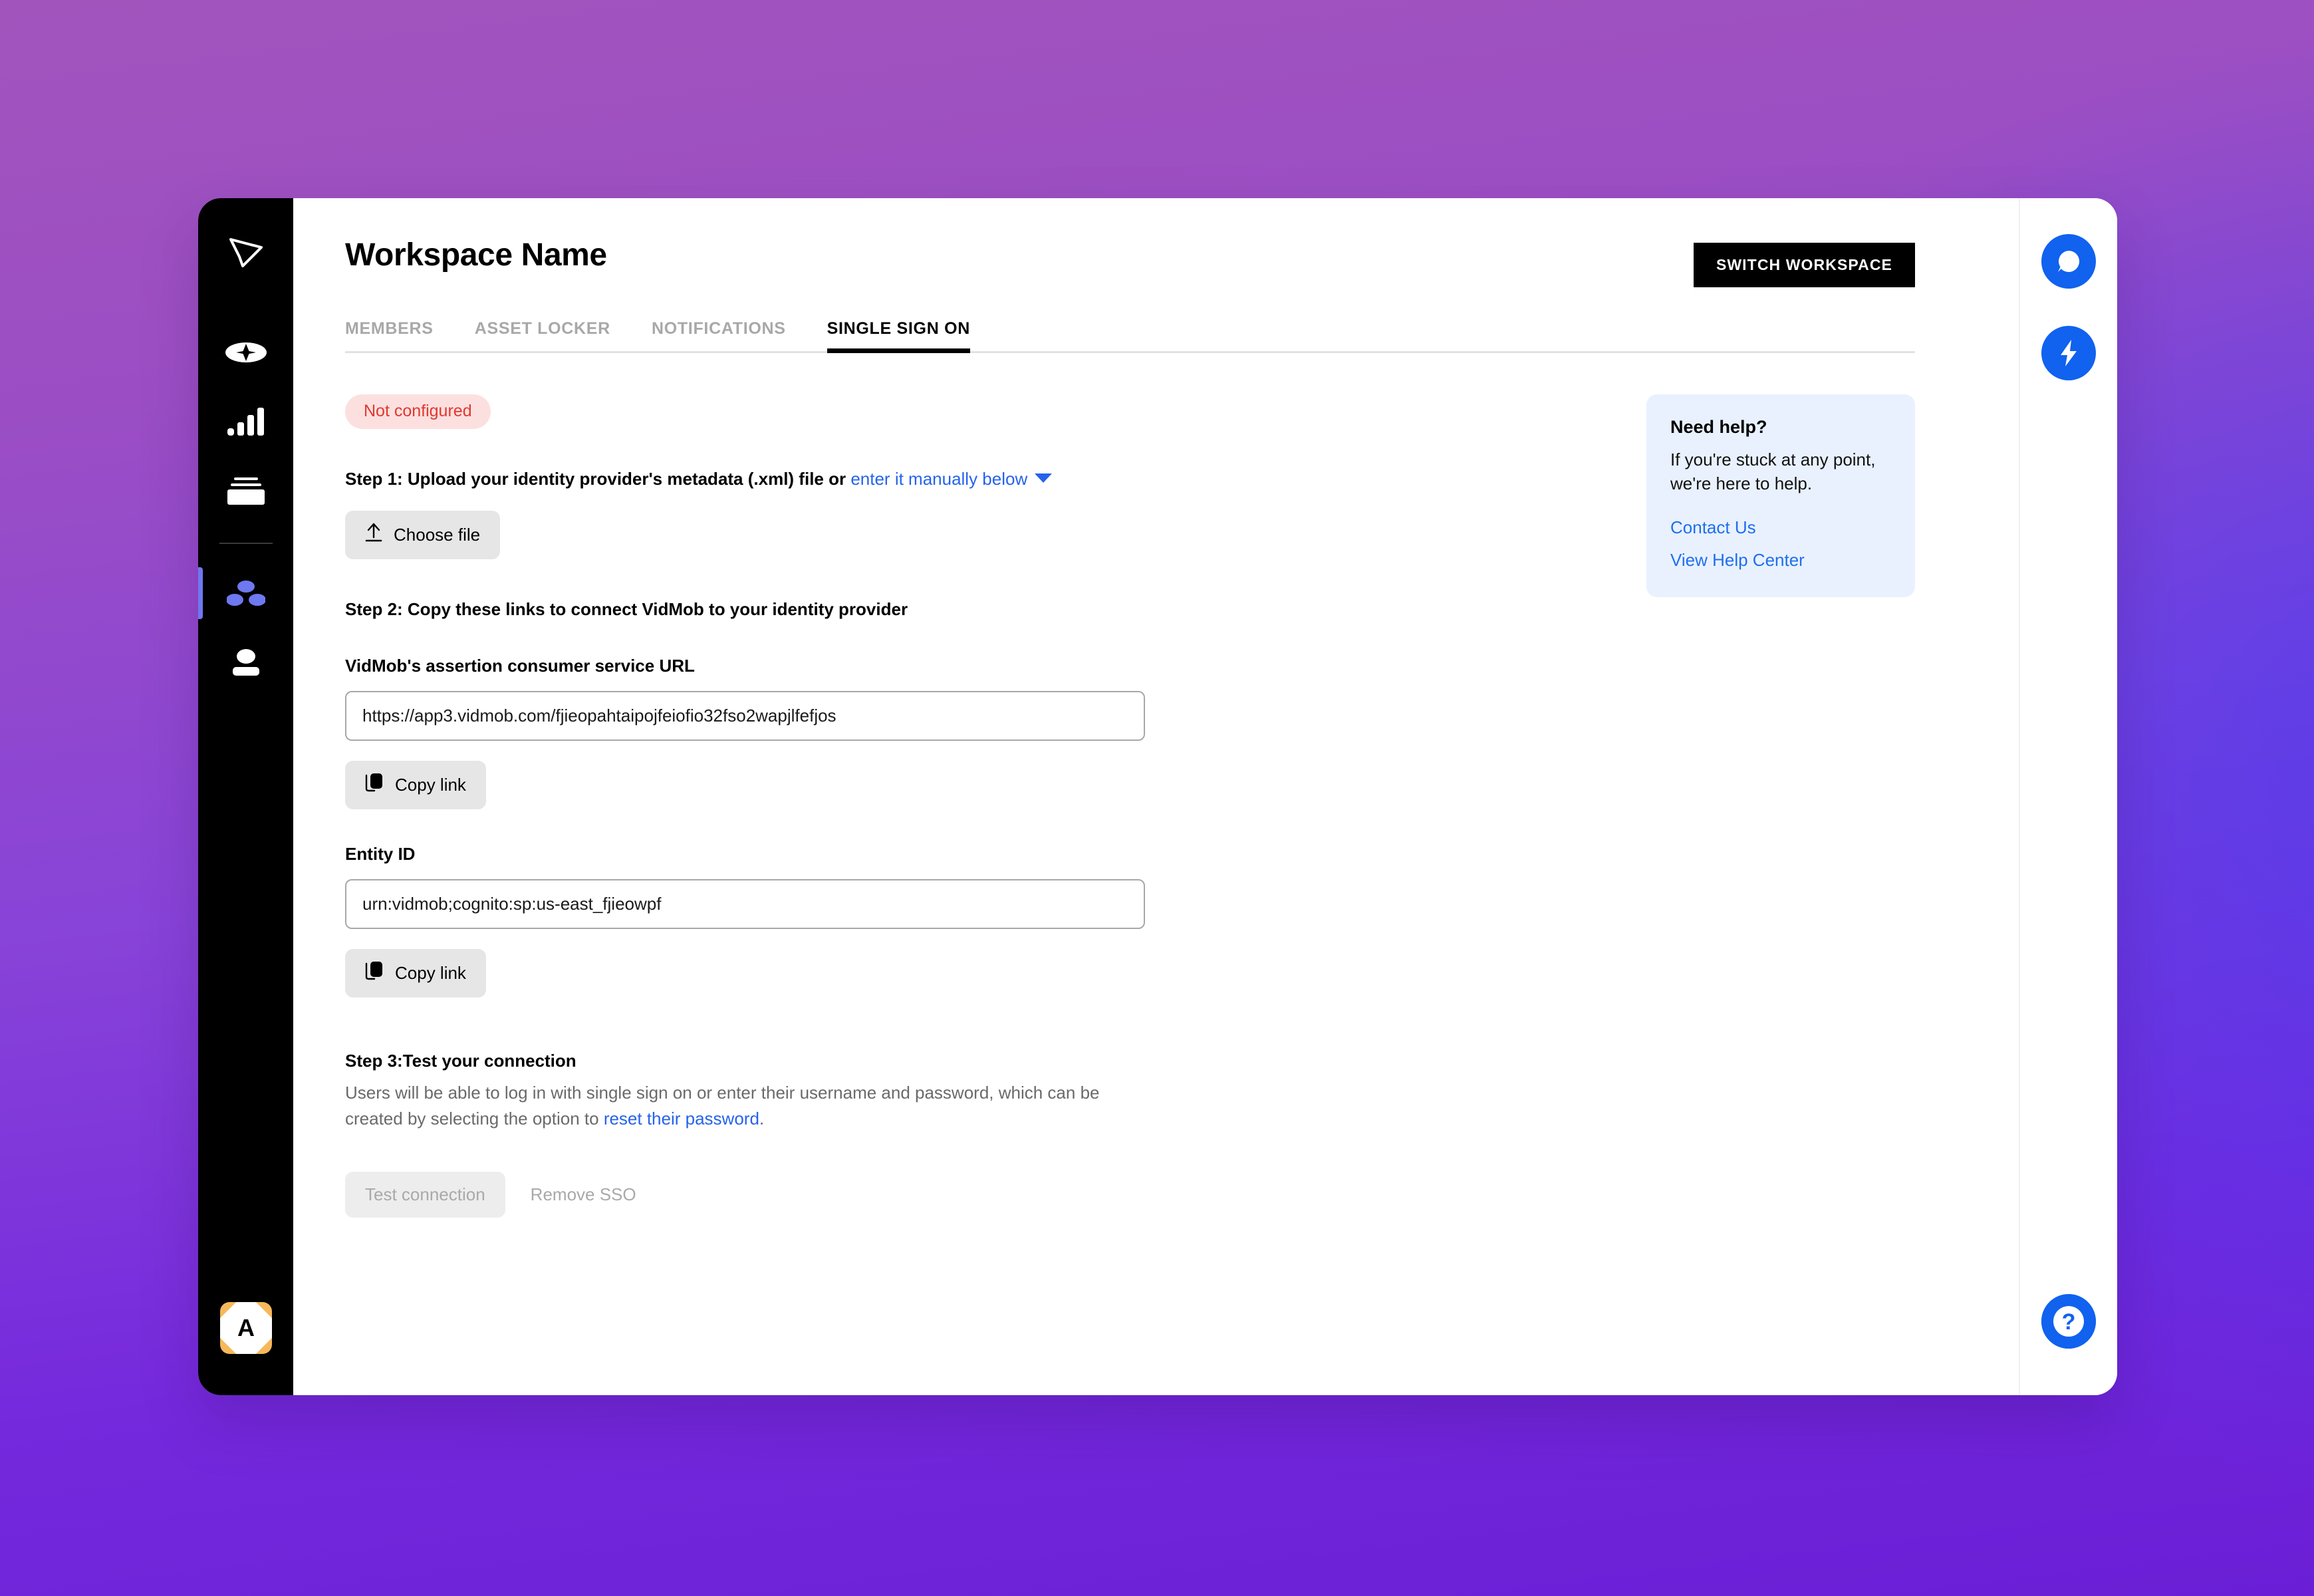 The height and width of the screenshot is (1596, 2314). I want to click on copy-entity-id-label: Copy link, so click(431, 972).